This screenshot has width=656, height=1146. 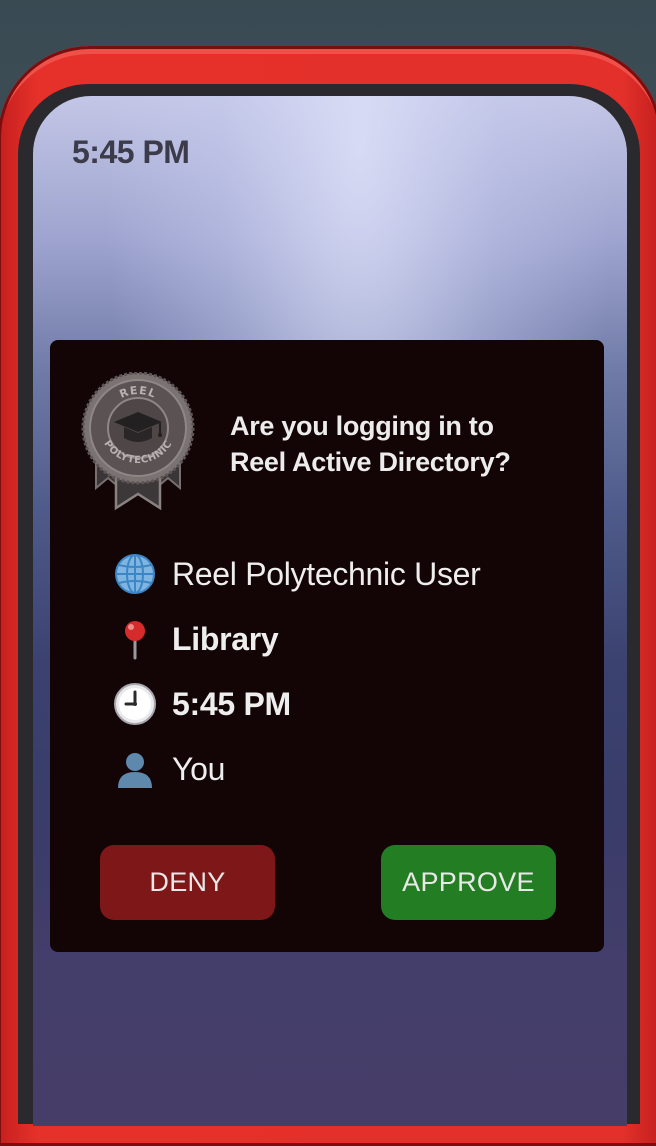 What do you see at coordinates (135, 639) in the screenshot?
I see `pushpin-icon` at bounding box center [135, 639].